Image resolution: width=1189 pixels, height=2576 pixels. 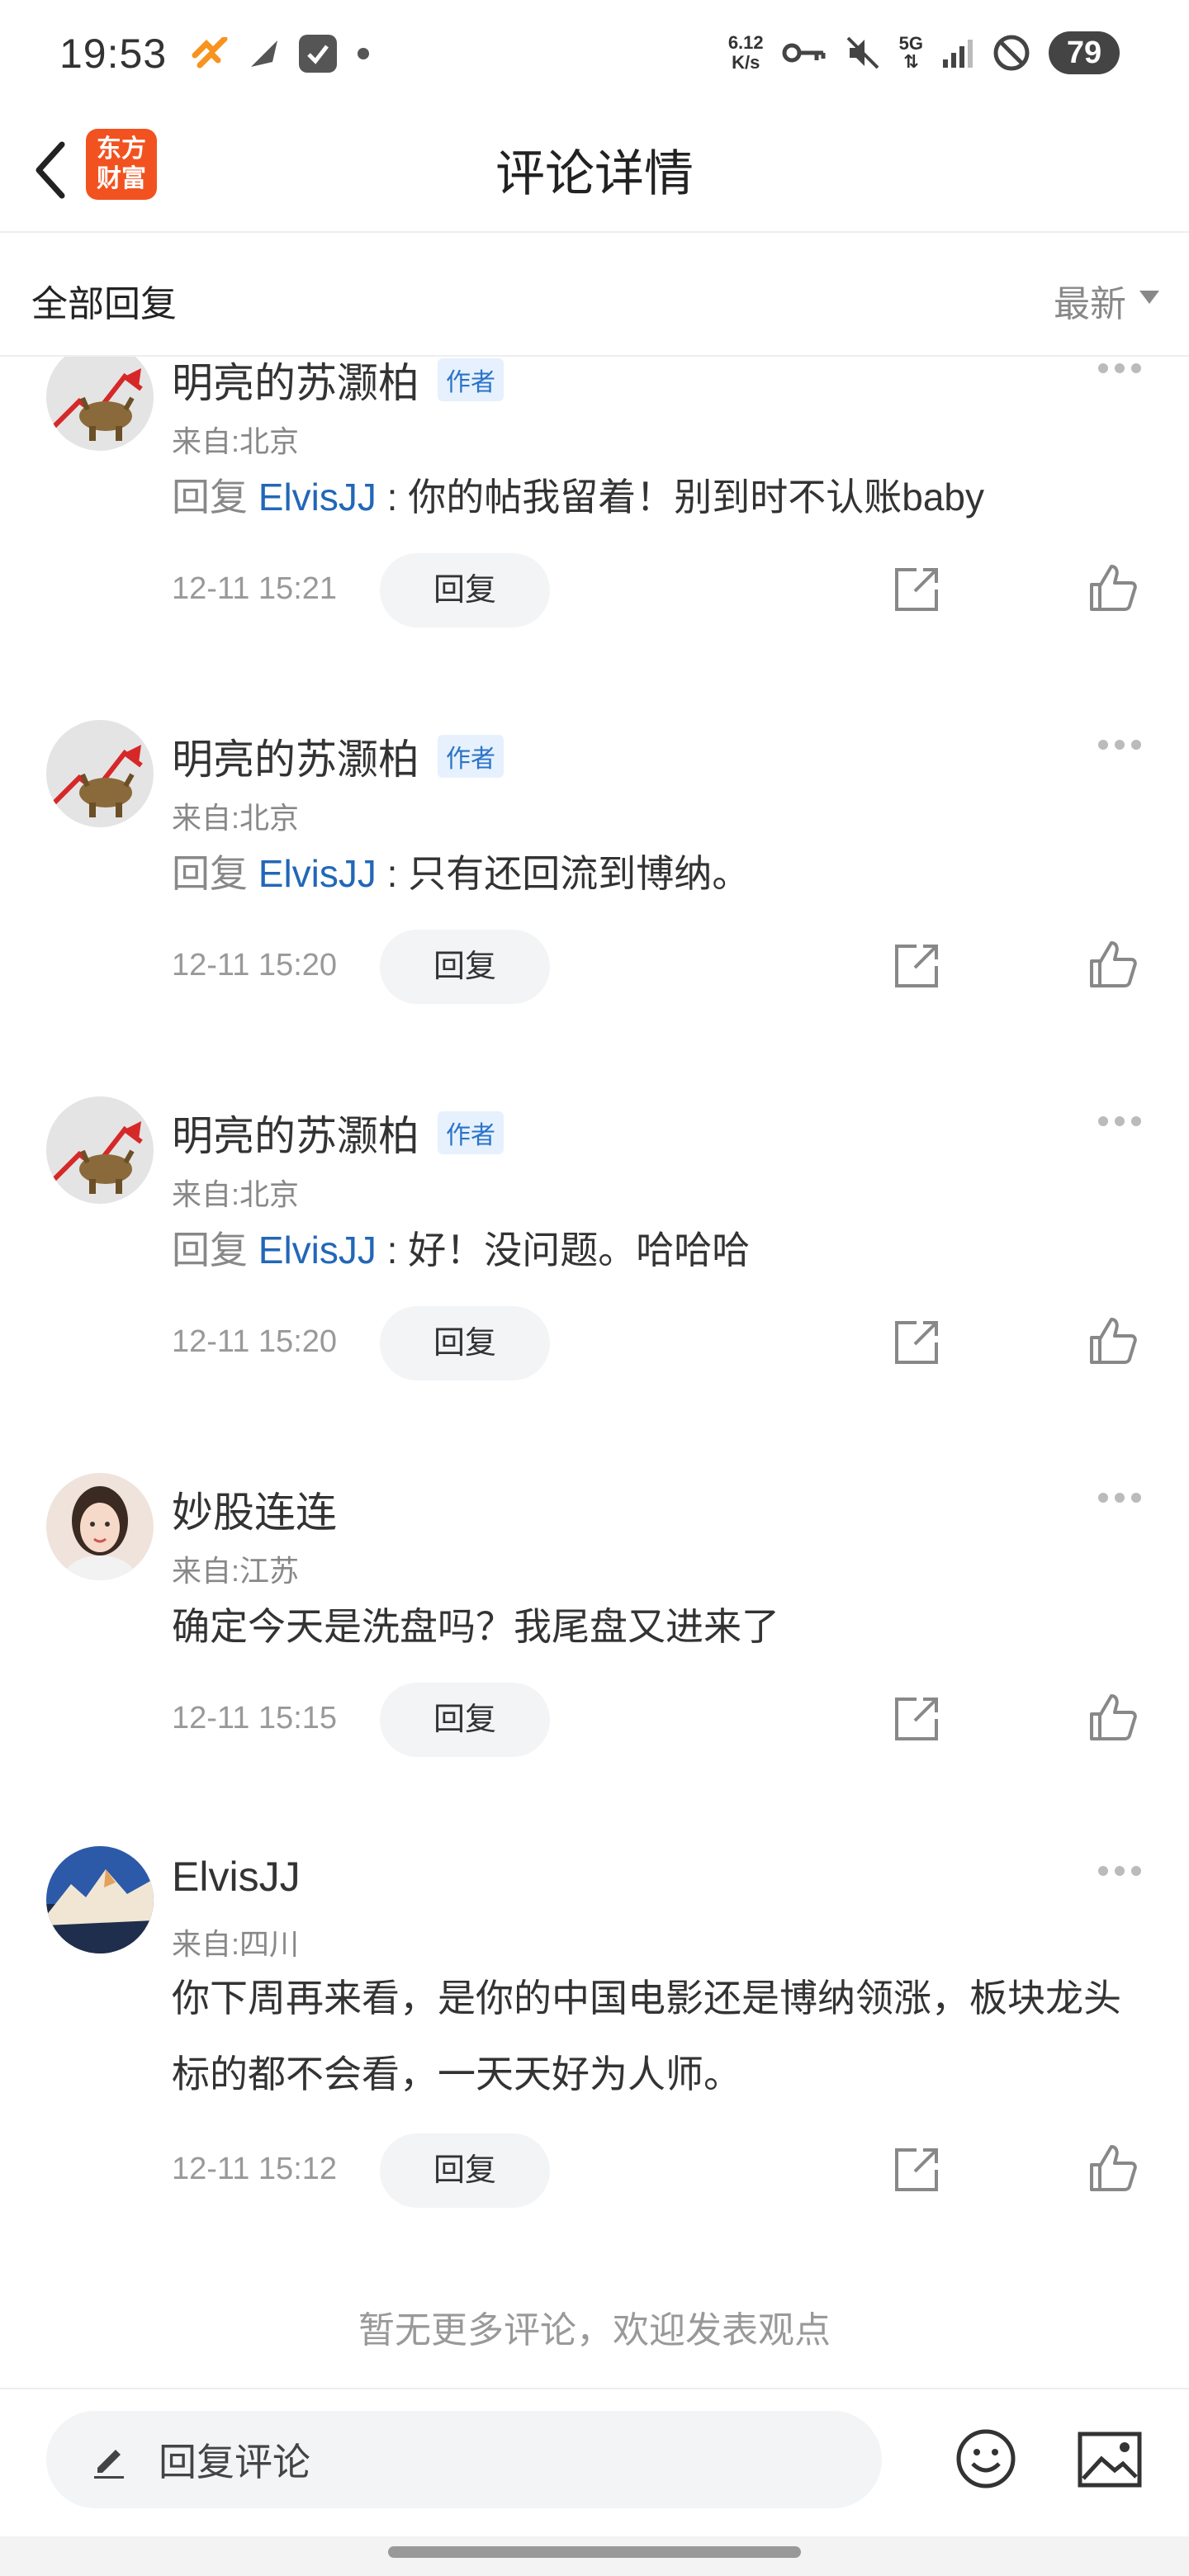 I want to click on app-logo-line2: 财富, so click(x=121, y=178).